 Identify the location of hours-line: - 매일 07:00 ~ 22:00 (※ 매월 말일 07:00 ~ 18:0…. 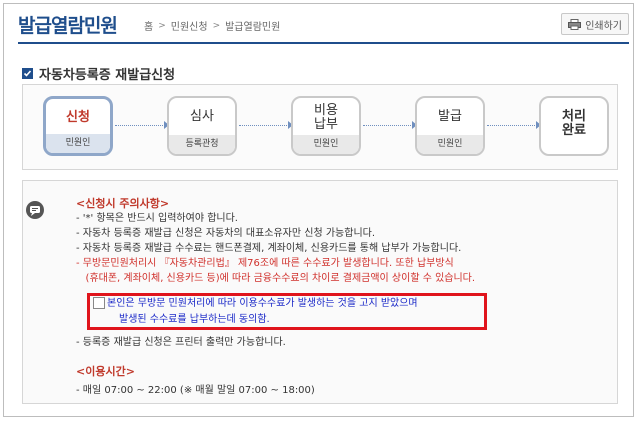
(195, 390).